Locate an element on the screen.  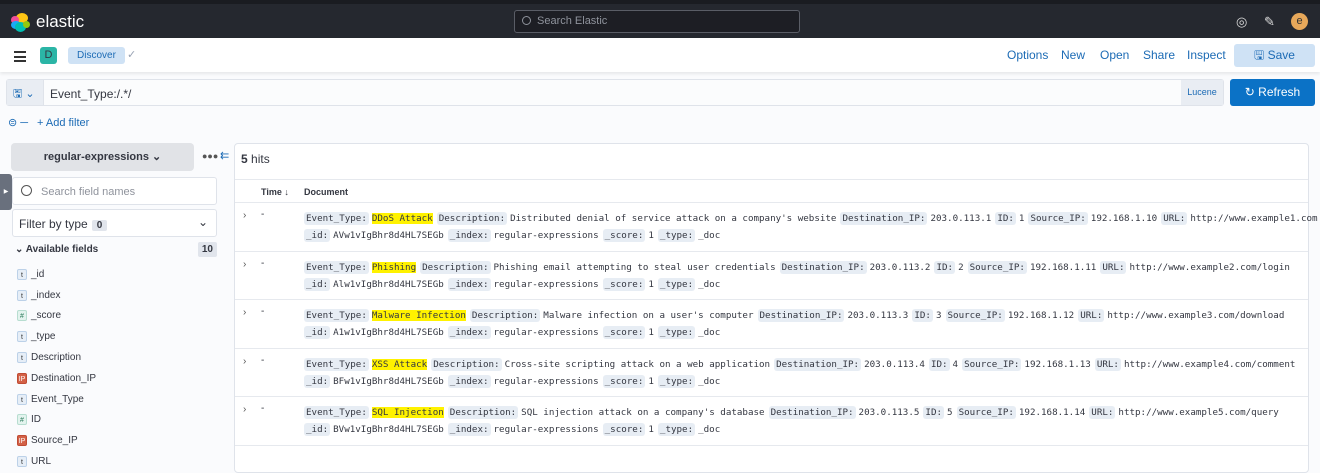
field-item: IP Source_IP is located at coordinates (56, 440).